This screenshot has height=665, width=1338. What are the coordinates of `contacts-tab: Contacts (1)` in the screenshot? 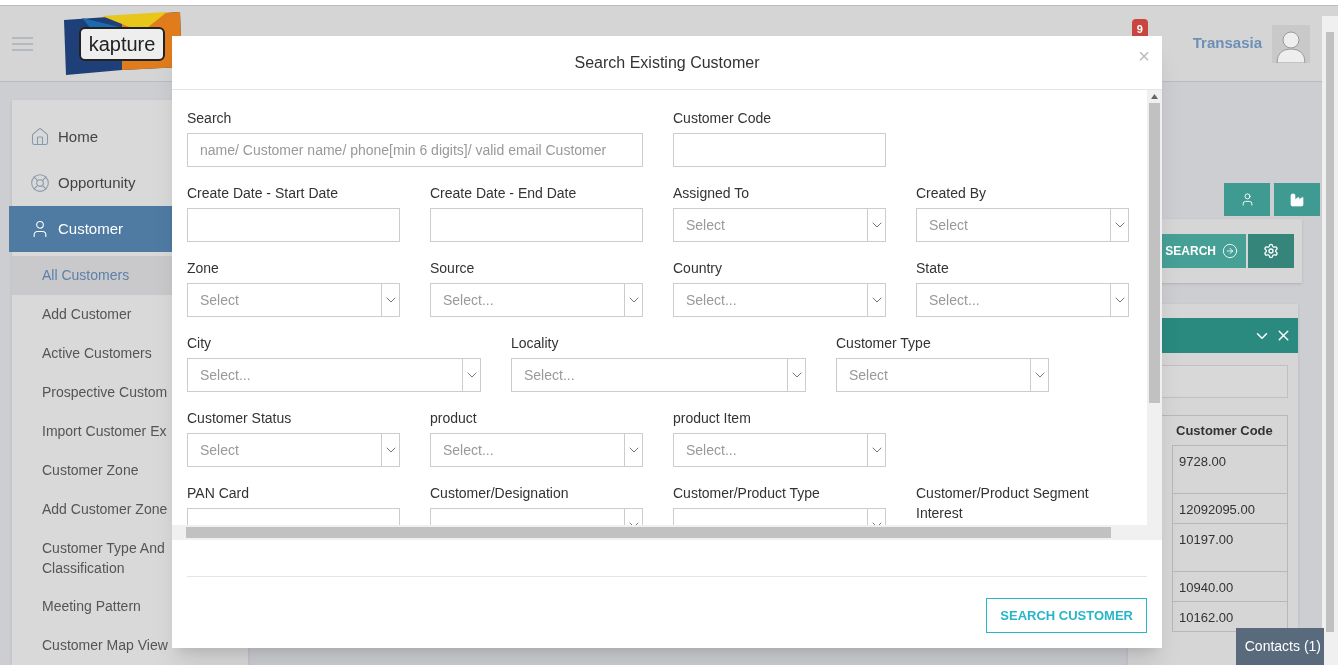 It's located at (1280, 646).